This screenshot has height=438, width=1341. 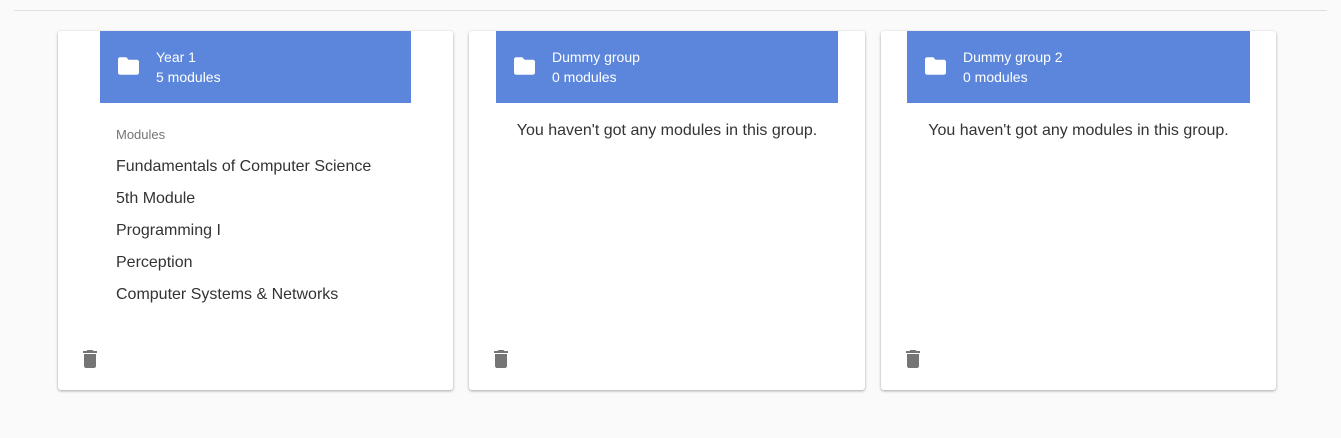 I want to click on module-item: Programming I, so click(x=243, y=235).